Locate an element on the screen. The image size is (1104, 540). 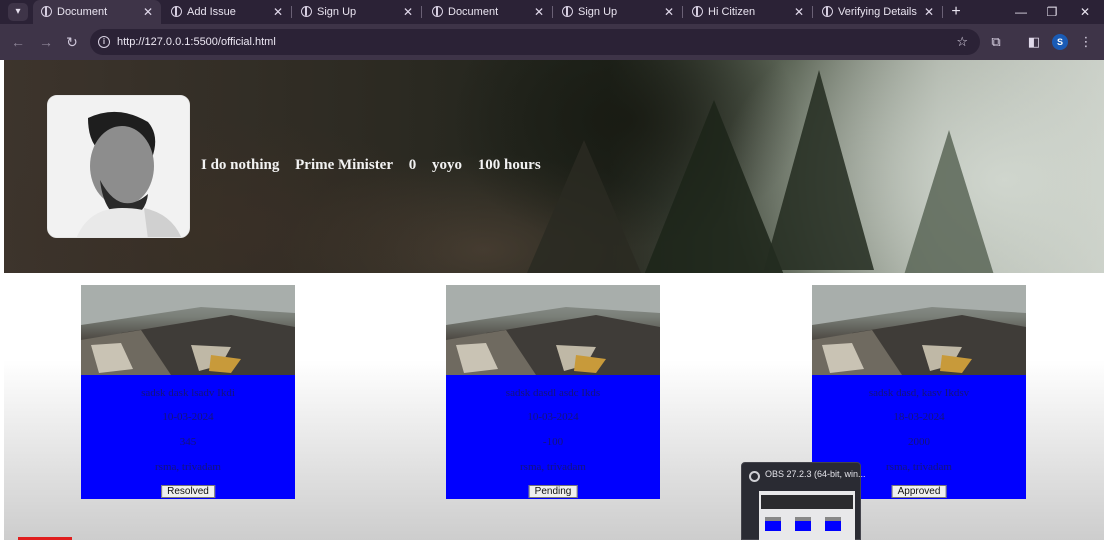
profile-photo is located at coordinates (118, 166).